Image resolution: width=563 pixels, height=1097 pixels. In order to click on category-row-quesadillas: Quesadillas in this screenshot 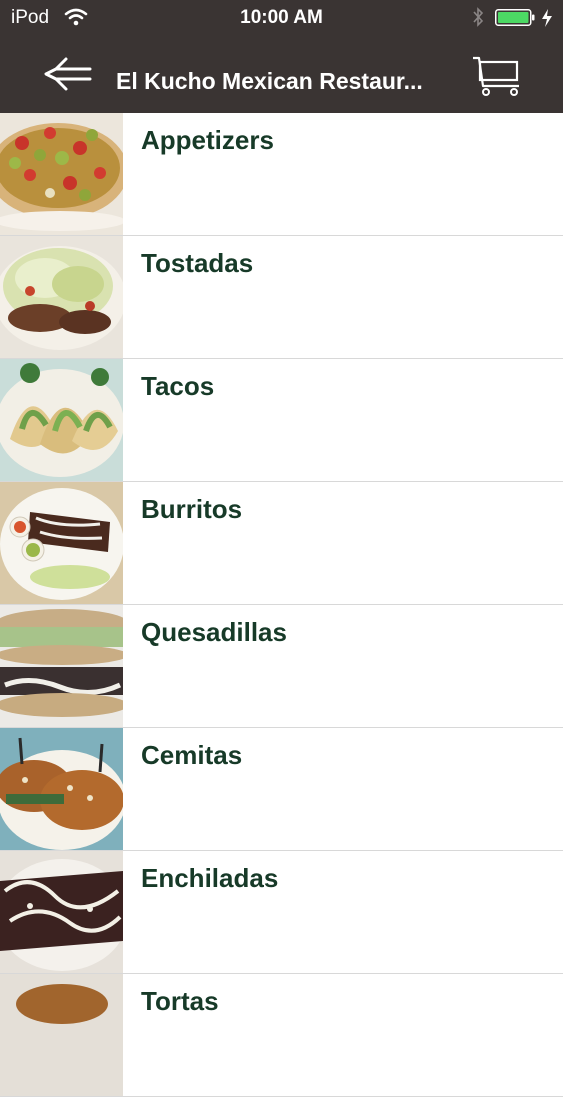, I will do `click(281, 666)`.